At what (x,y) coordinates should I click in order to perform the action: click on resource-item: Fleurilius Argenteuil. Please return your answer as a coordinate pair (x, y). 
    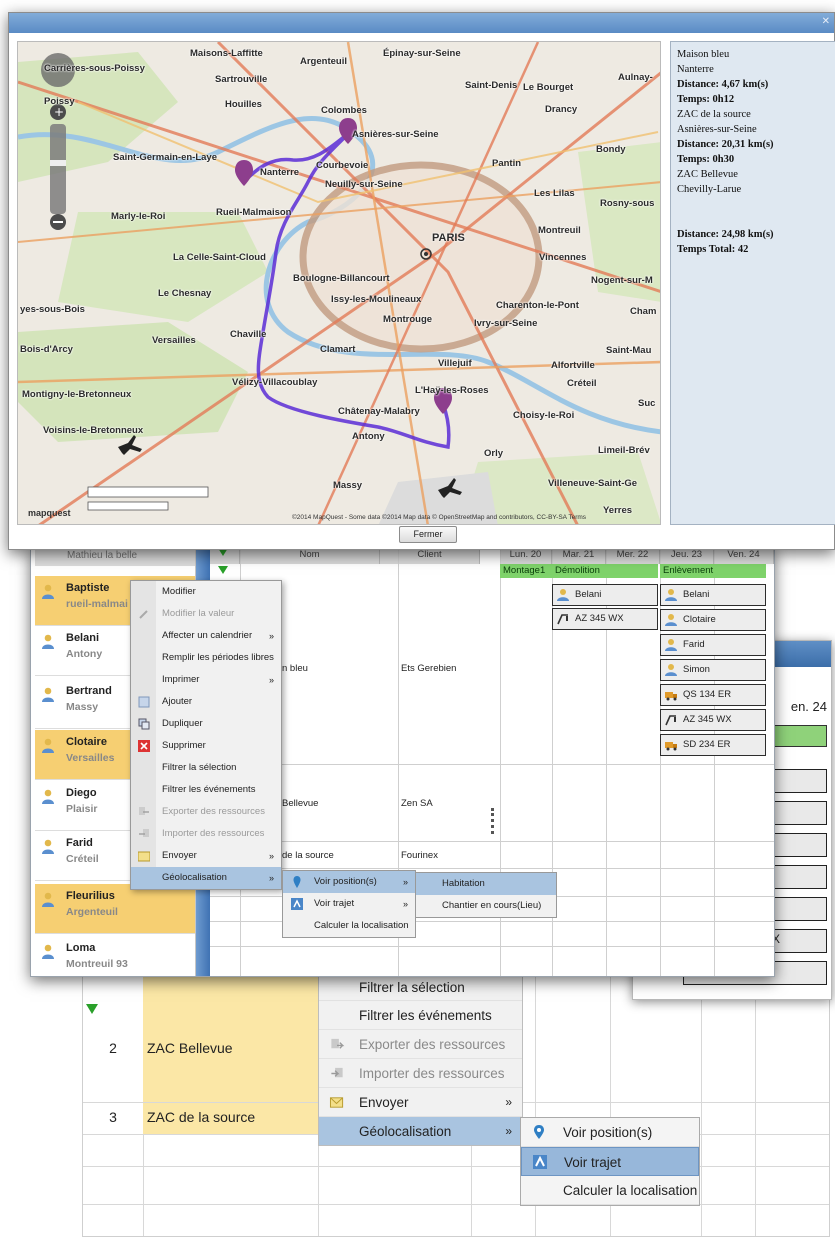
    Looking at the image, I should click on (115, 909).